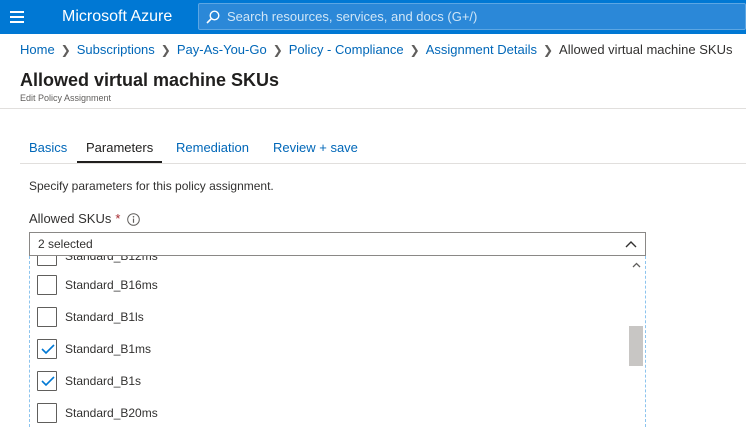 This screenshot has width=746, height=427. I want to click on option-standard-b16ms: Standard_B16ms, so click(327, 291).